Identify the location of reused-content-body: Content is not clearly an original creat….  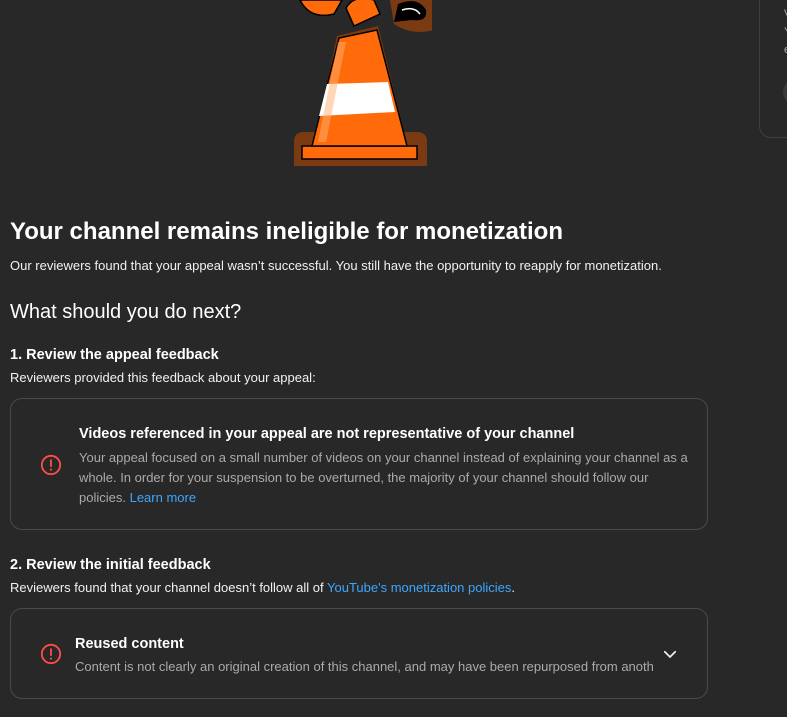
(364, 666).